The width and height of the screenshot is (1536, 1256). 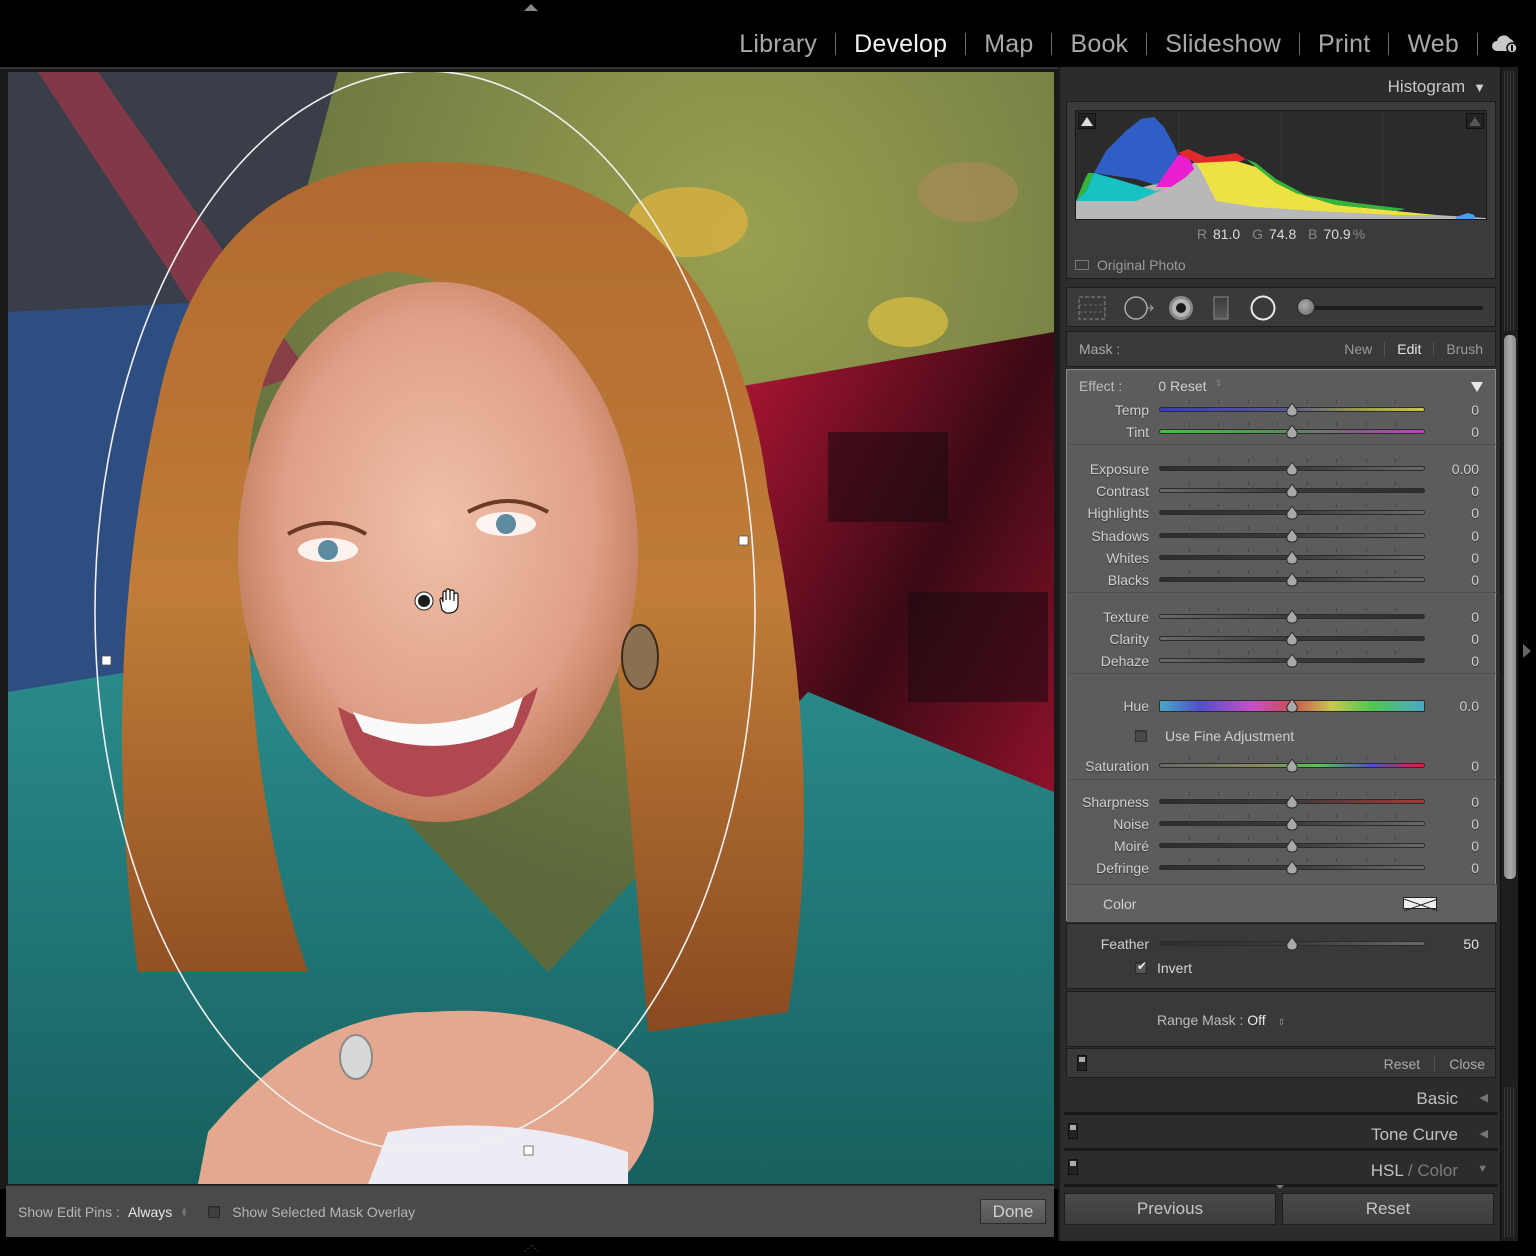 I want to click on module-map: Map, so click(x=1008, y=44).